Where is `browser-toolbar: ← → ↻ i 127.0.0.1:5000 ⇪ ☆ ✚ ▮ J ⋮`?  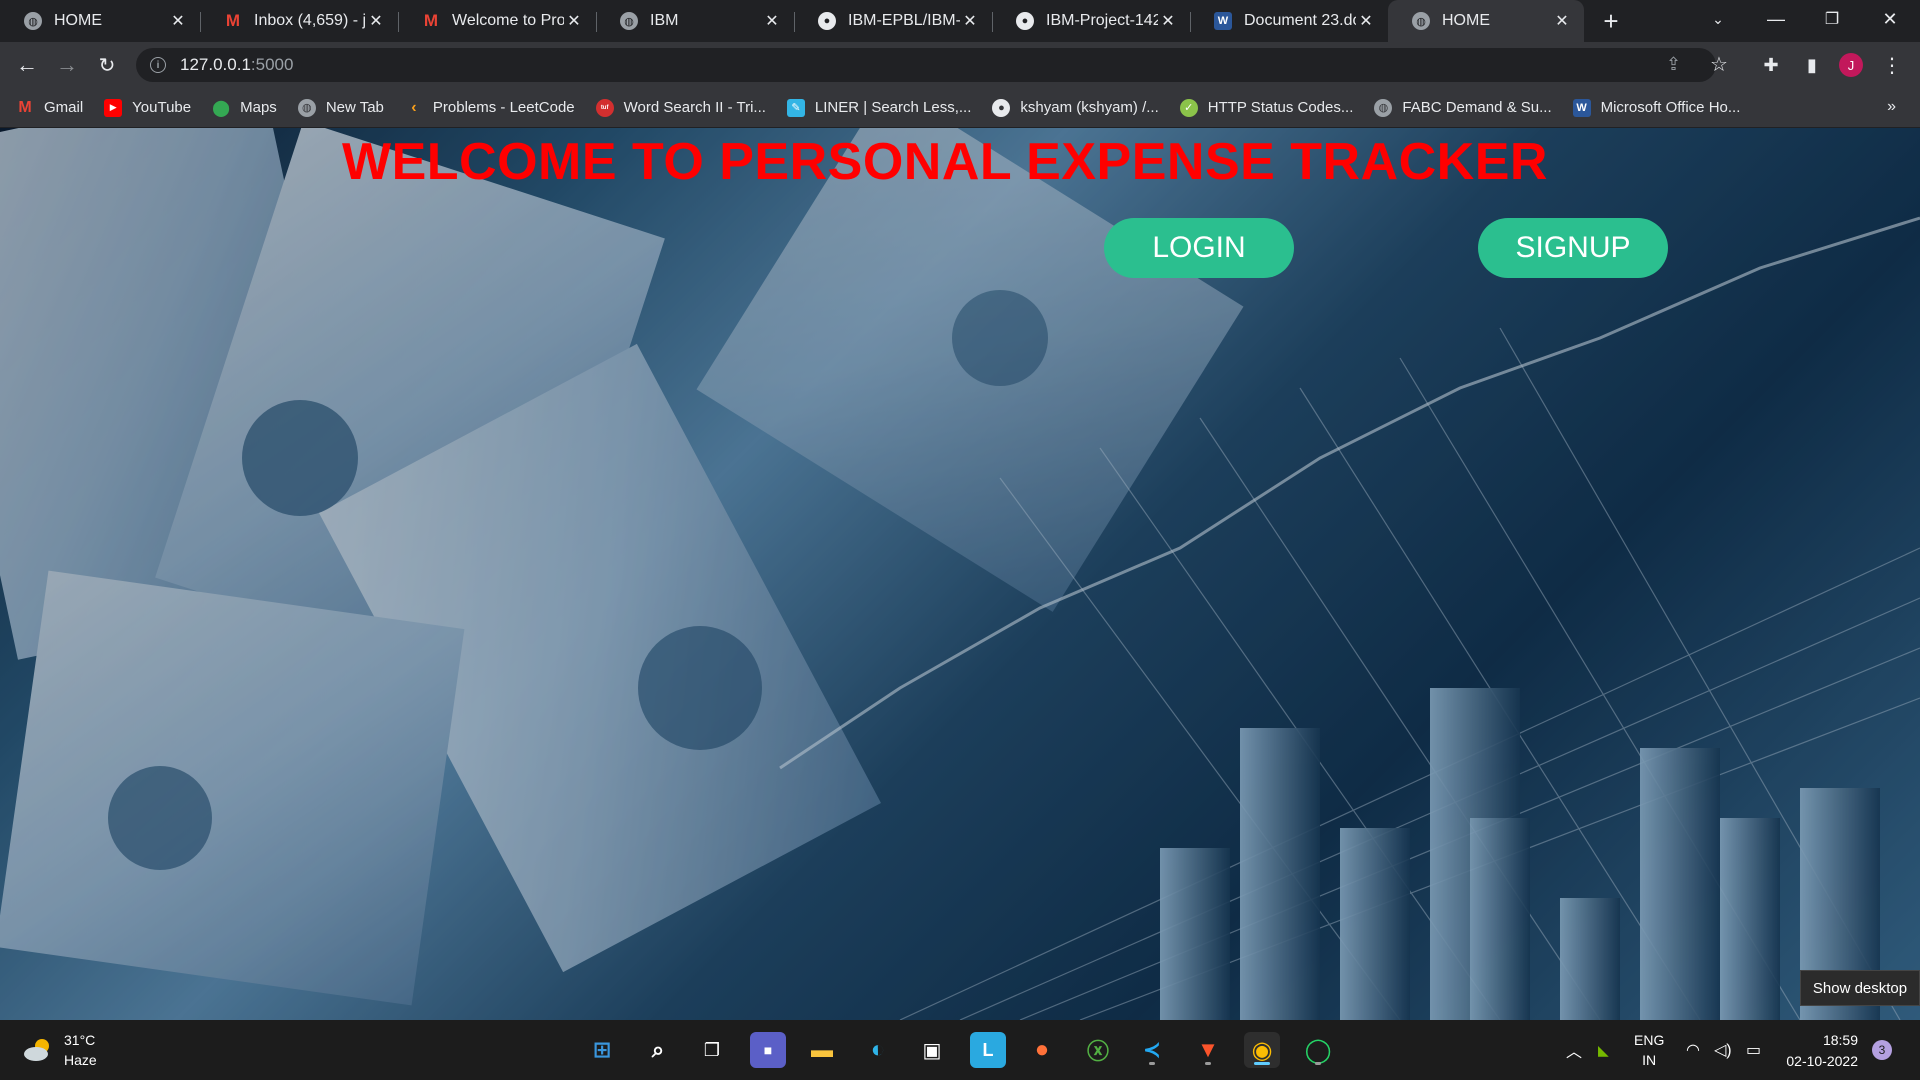 browser-toolbar: ← → ↻ i 127.0.0.1:5000 ⇪ ☆ ✚ ▮ J ⋮ is located at coordinates (960, 65).